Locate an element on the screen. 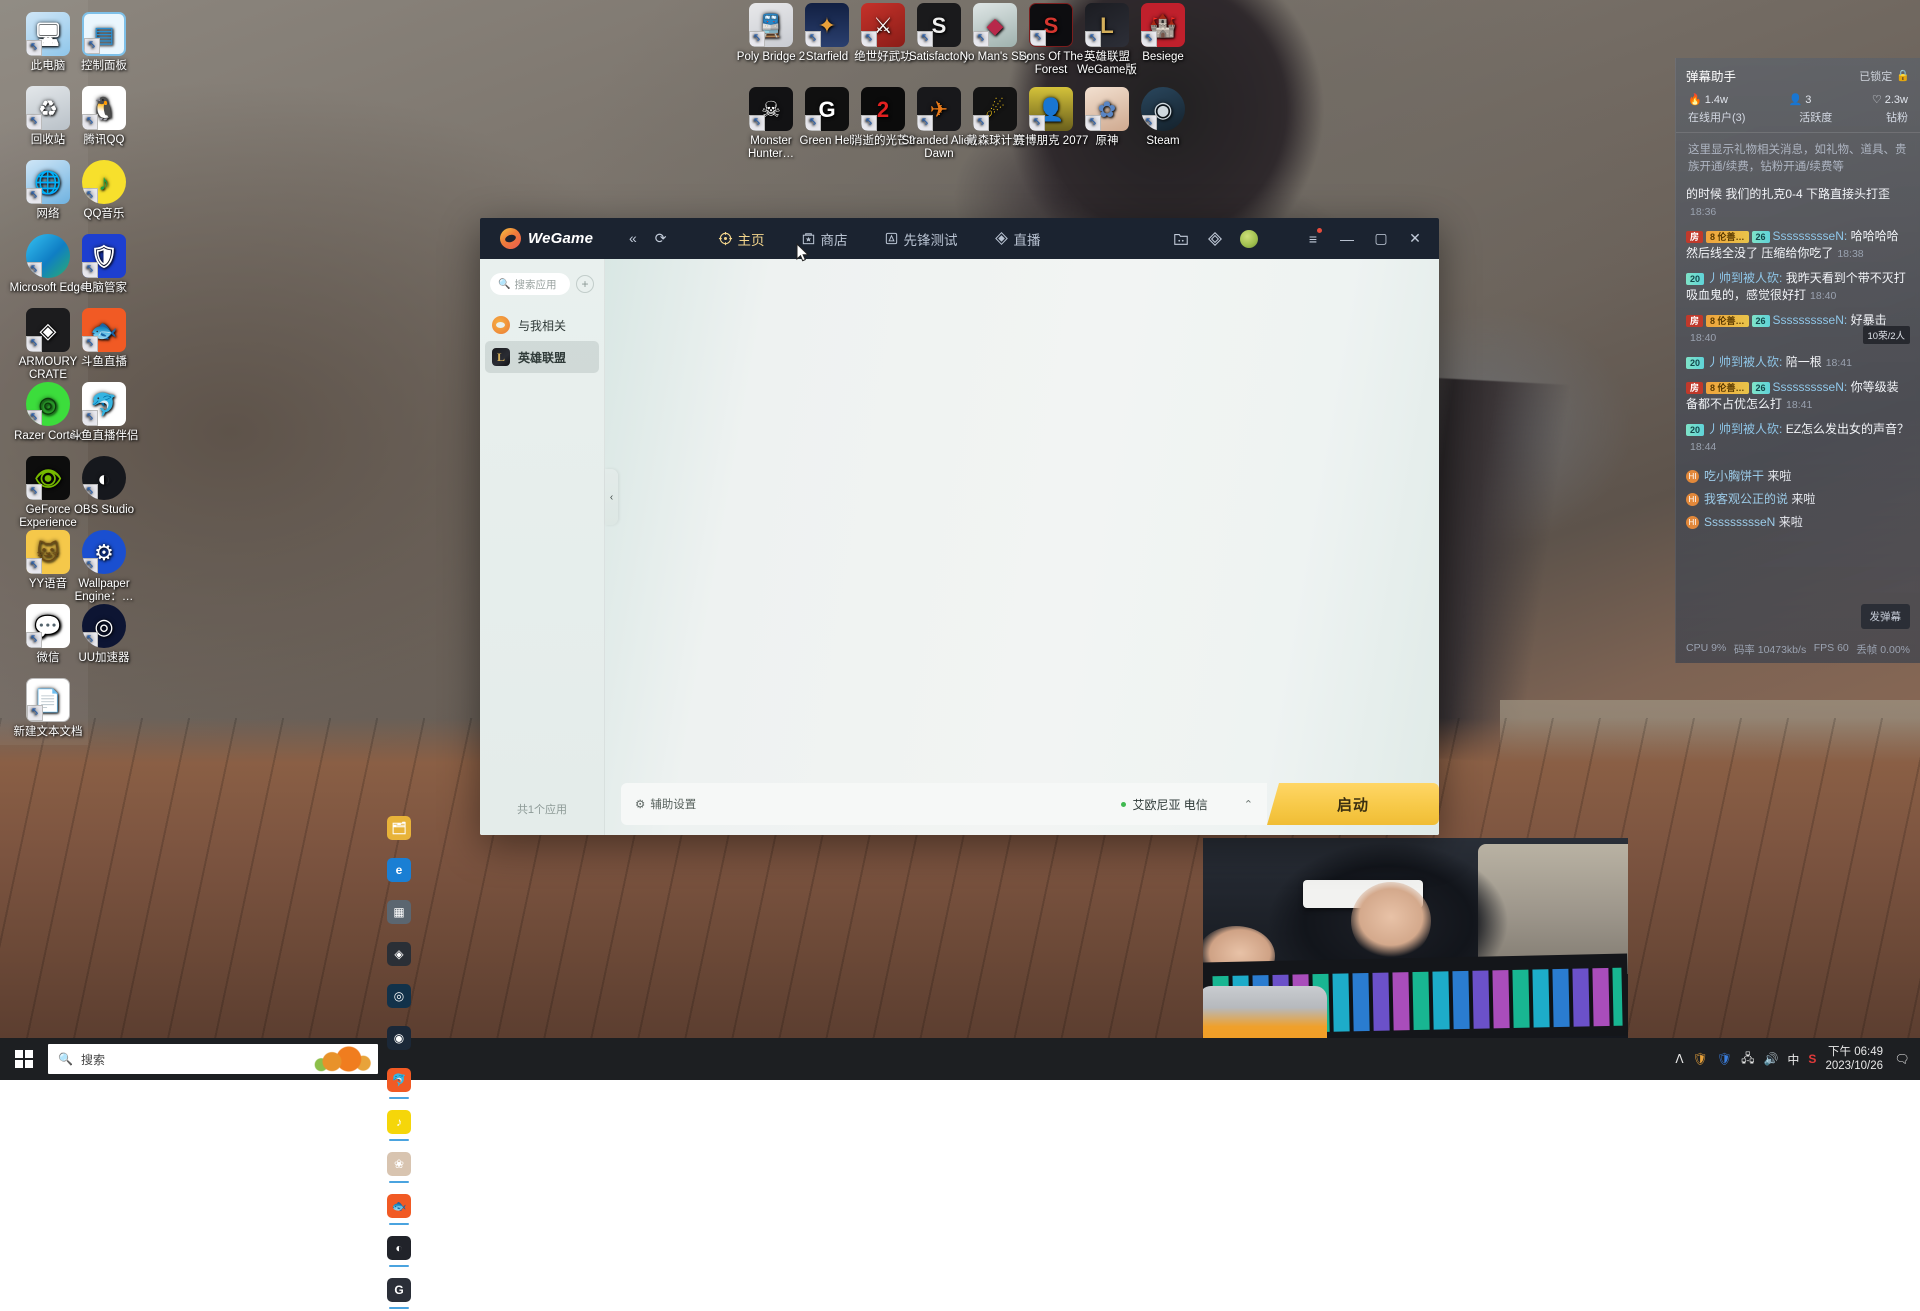 The image size is (1920, 1311). desktop-icon-besiege-icon: 🏰Besiege is located at coordinates (1163, 33).